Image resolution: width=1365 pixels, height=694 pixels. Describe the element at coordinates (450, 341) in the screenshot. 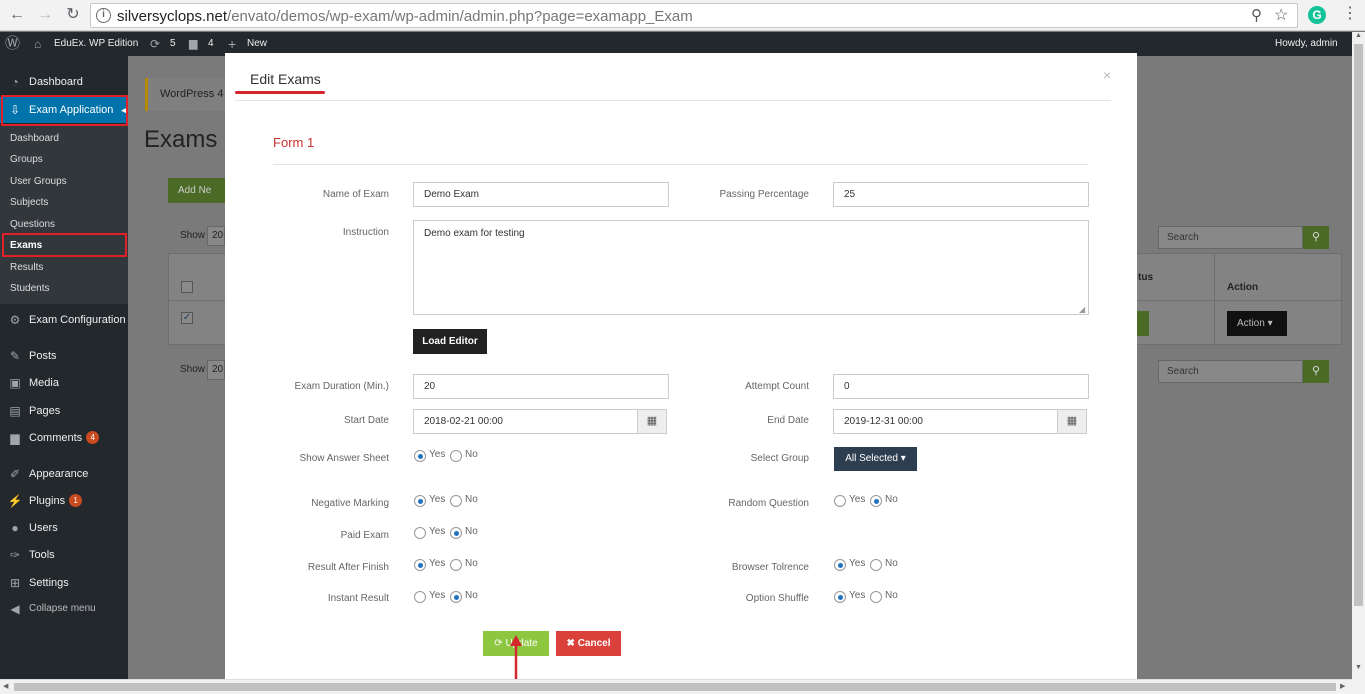

I see `load-editor-button: Load Editor` at that location.